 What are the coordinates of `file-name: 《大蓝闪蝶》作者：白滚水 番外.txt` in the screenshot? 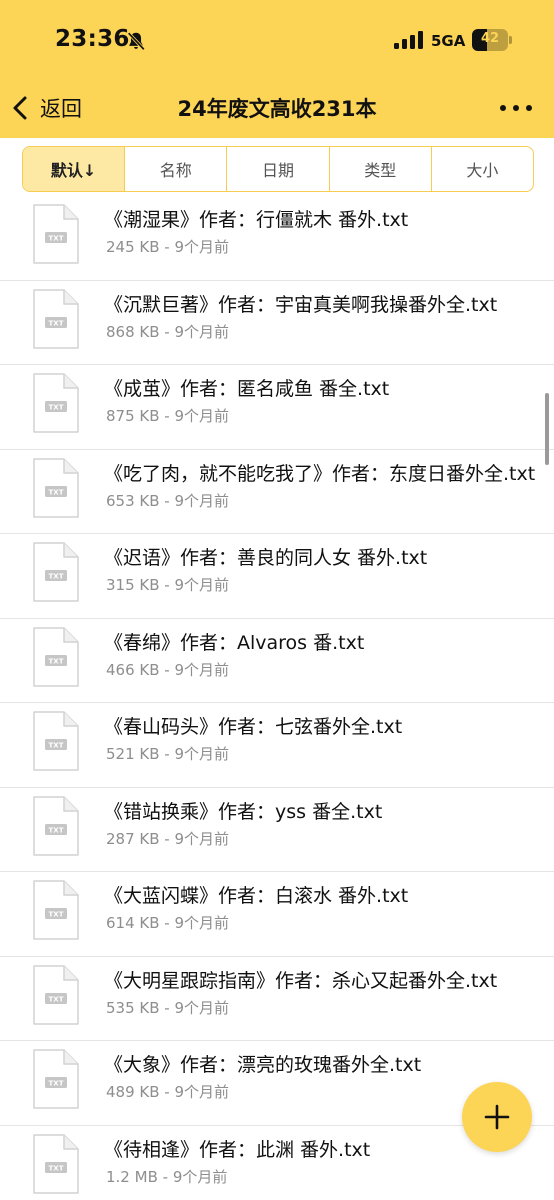 It's located at (256, 896).